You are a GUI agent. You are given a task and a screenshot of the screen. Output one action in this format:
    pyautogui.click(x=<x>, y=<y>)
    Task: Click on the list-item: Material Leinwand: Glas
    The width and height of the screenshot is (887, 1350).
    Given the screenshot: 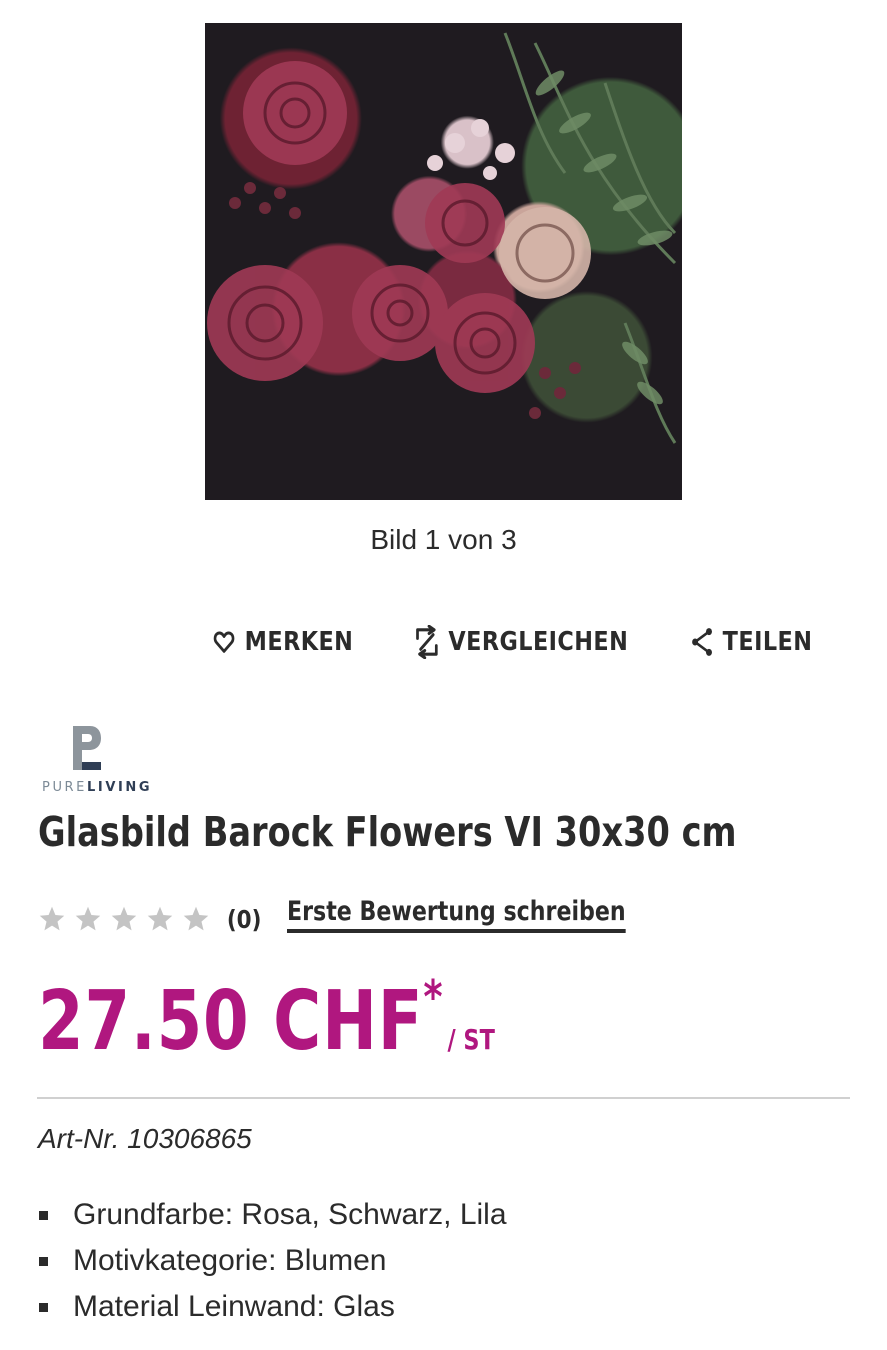 What is the action you would take?
    pyautogui.click(x=272, y=1307)
    